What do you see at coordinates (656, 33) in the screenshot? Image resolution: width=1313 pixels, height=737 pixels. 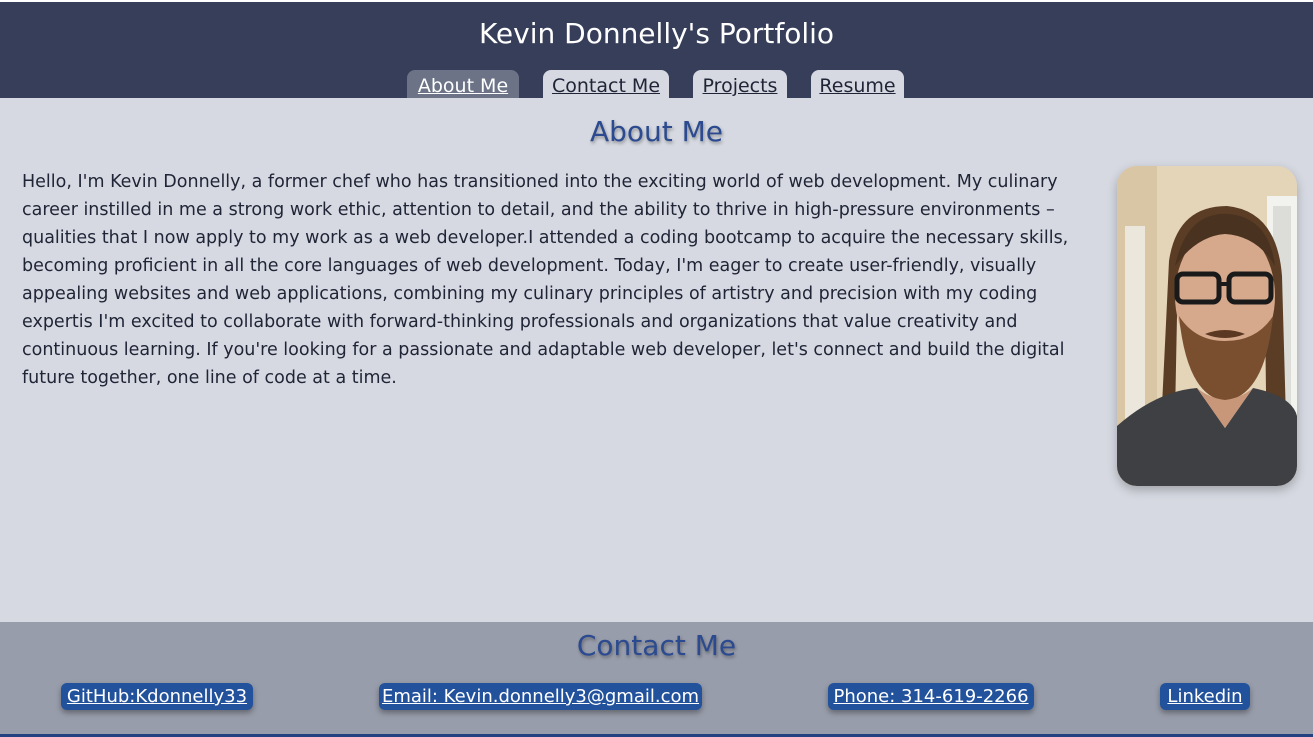 I see `site-title: Kevin Donnelly's Portfolio` at bounding box center [656, 33].